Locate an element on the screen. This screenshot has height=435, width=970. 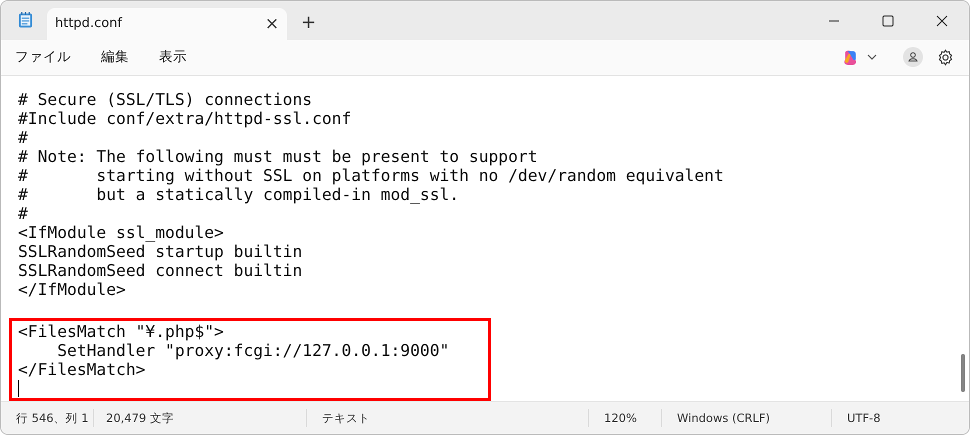
status-item: 120% is located at coordinates (624, 417).